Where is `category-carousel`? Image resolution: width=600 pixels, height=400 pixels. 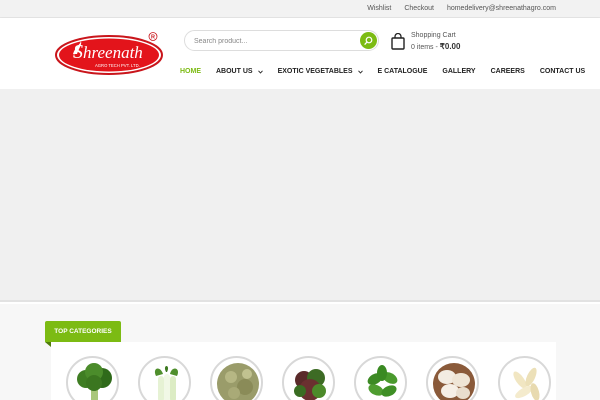
category-carousel is located at coordinates (303, 371).